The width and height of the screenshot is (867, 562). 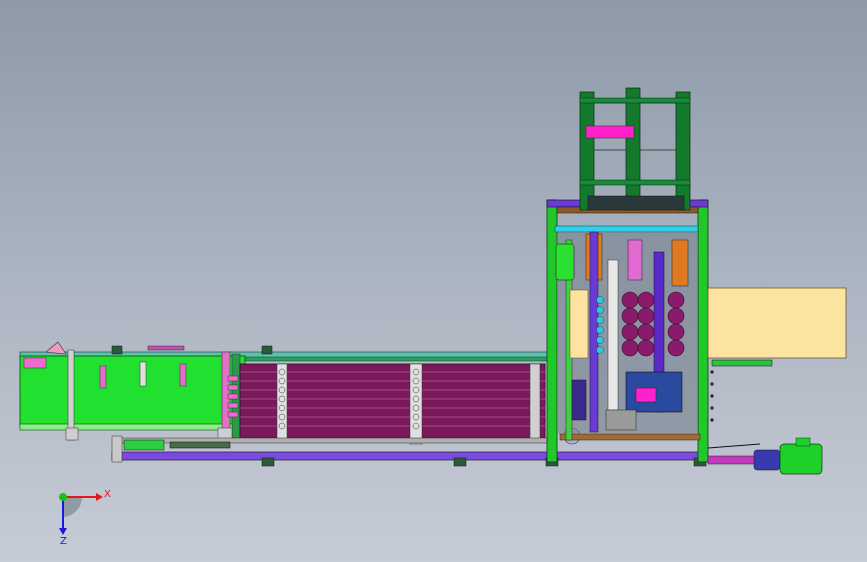 I want to click on gantry-dark-block, so click(x=636, y=203).